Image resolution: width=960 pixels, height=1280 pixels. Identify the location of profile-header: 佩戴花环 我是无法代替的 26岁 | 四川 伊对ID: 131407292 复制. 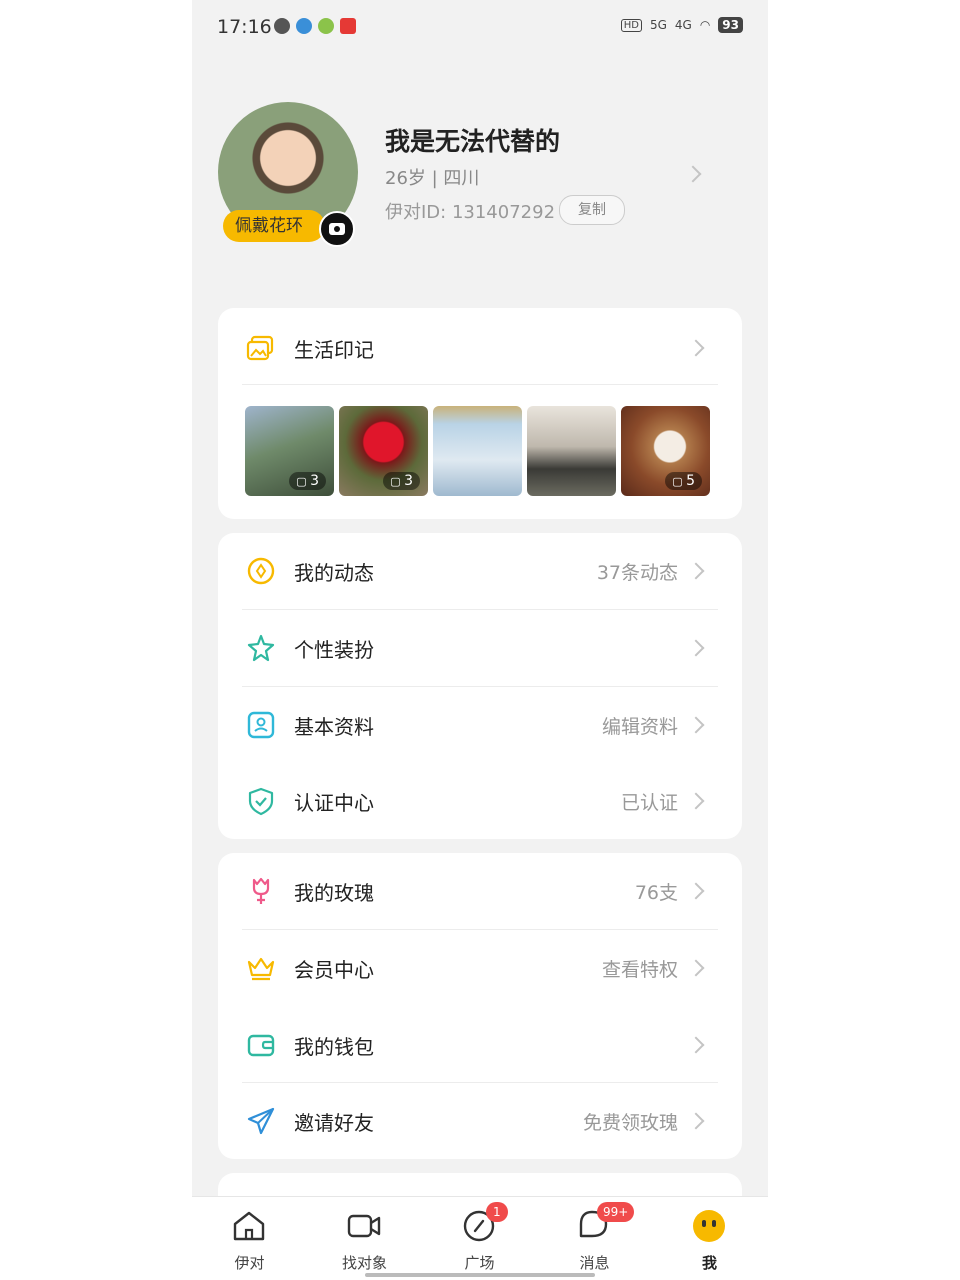
(480, 175).